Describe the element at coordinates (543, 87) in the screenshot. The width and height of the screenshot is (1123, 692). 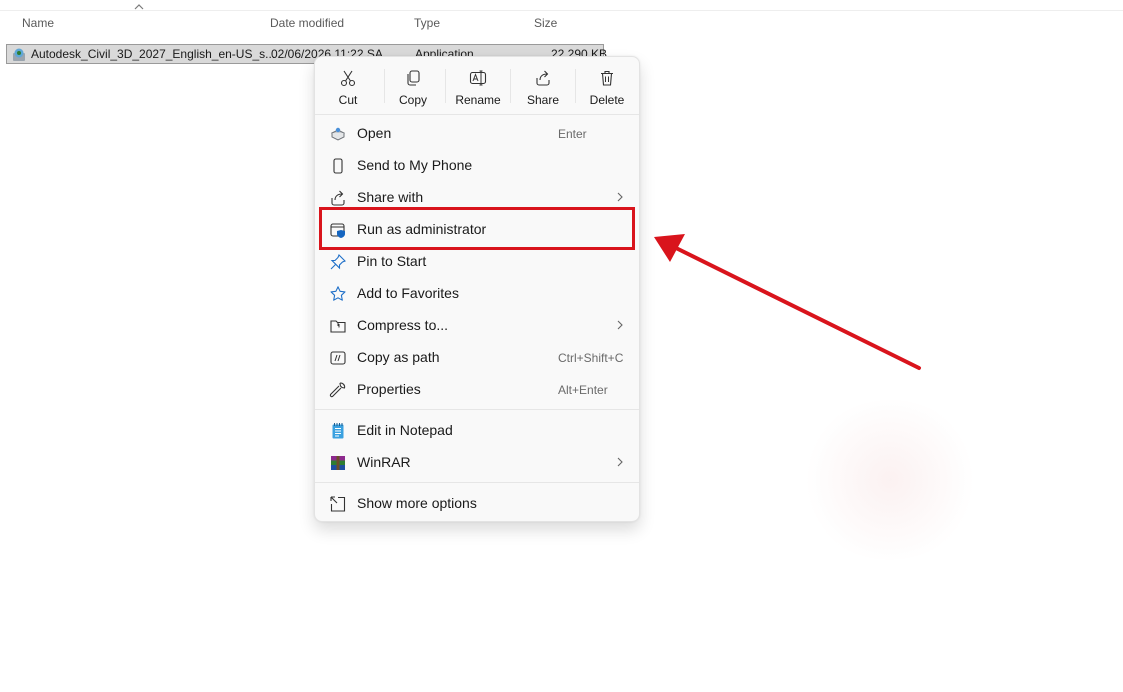
I see `share-button: Share` at that location.